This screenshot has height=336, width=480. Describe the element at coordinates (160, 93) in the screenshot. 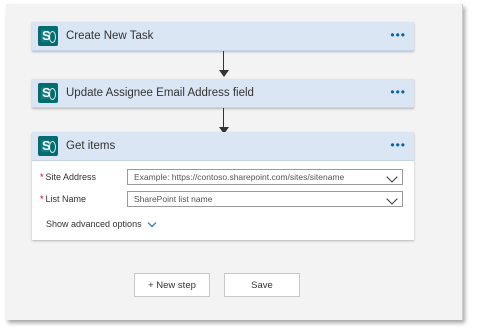

I see `step-title: Update Assignee Email Address field` at that location.